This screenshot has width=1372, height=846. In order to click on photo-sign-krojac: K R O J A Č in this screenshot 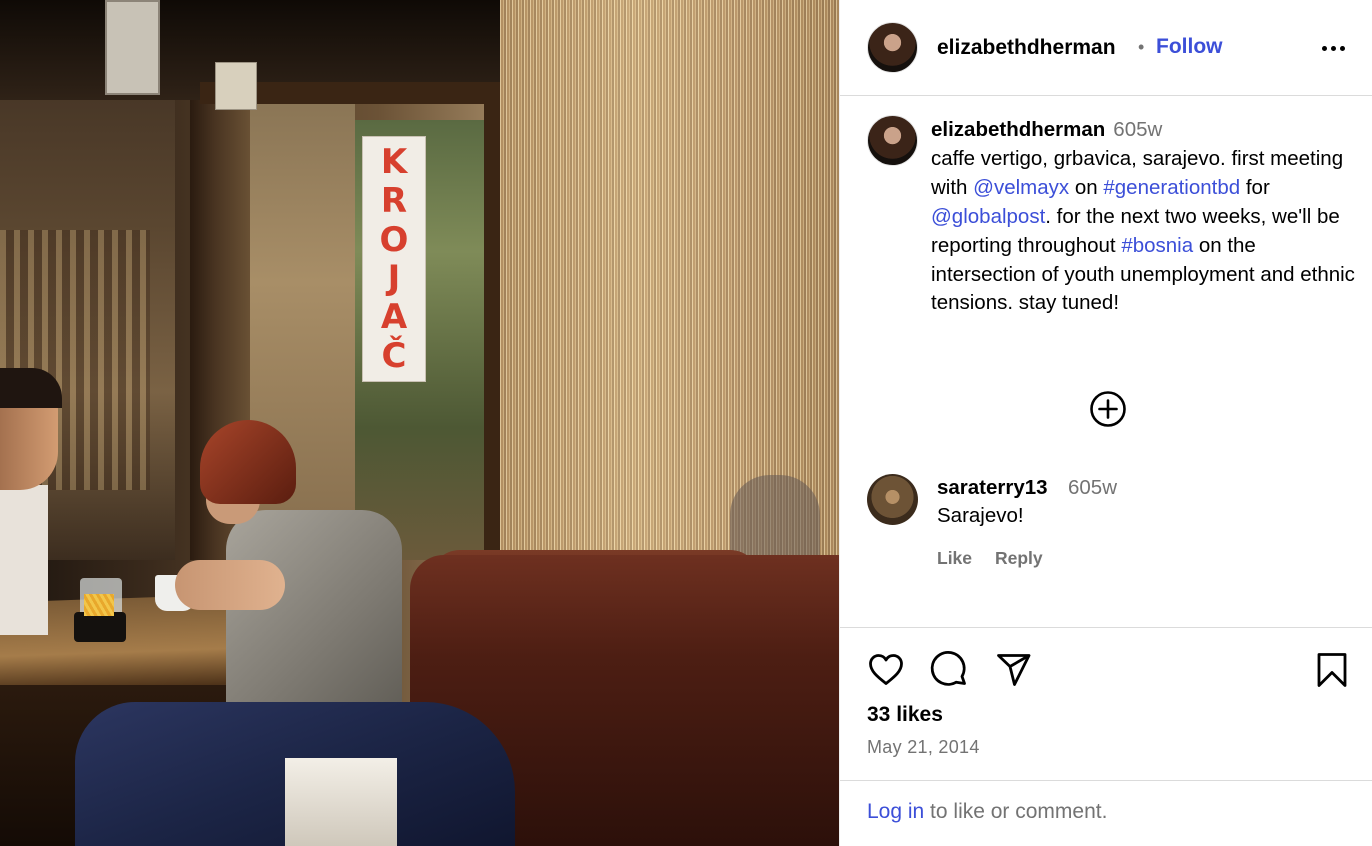, I will do `click(394, 259)`.